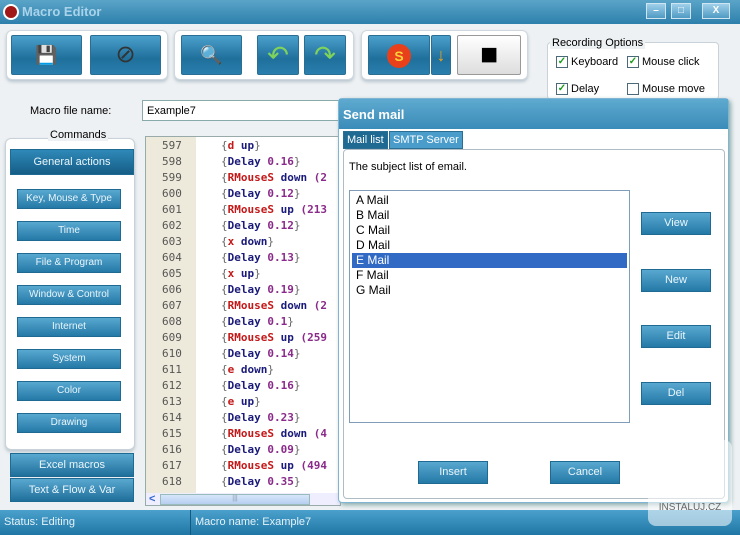  What do you see at coordinates (598, 43) in the screenshot?
I see `recording-options-title: Recording Options` at bounding box center [598, 43].